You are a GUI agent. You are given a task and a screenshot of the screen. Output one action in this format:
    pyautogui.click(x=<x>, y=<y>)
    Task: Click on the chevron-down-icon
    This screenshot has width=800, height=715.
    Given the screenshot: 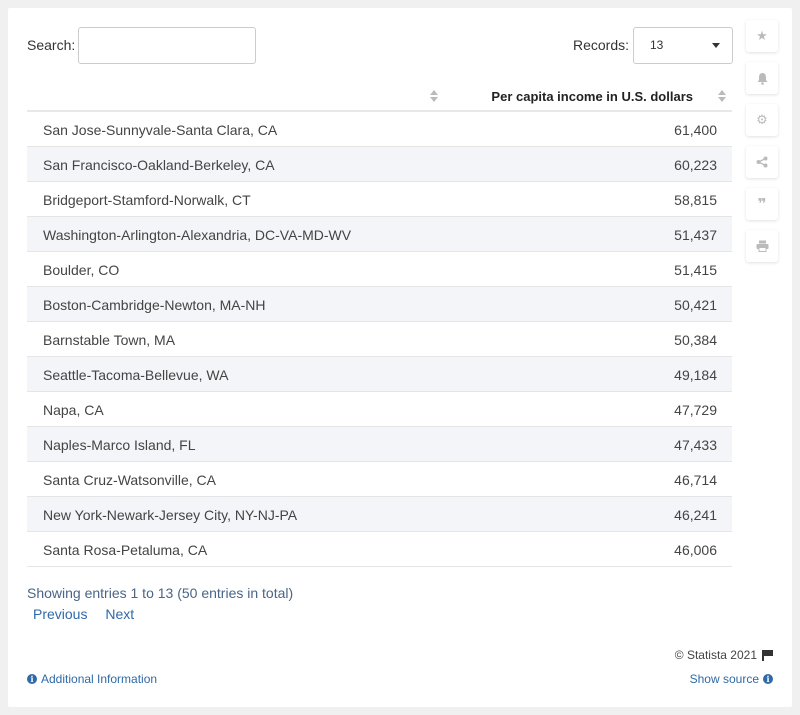 What is the action you would take?
    pyautogui.click(x=716, y=45)
    